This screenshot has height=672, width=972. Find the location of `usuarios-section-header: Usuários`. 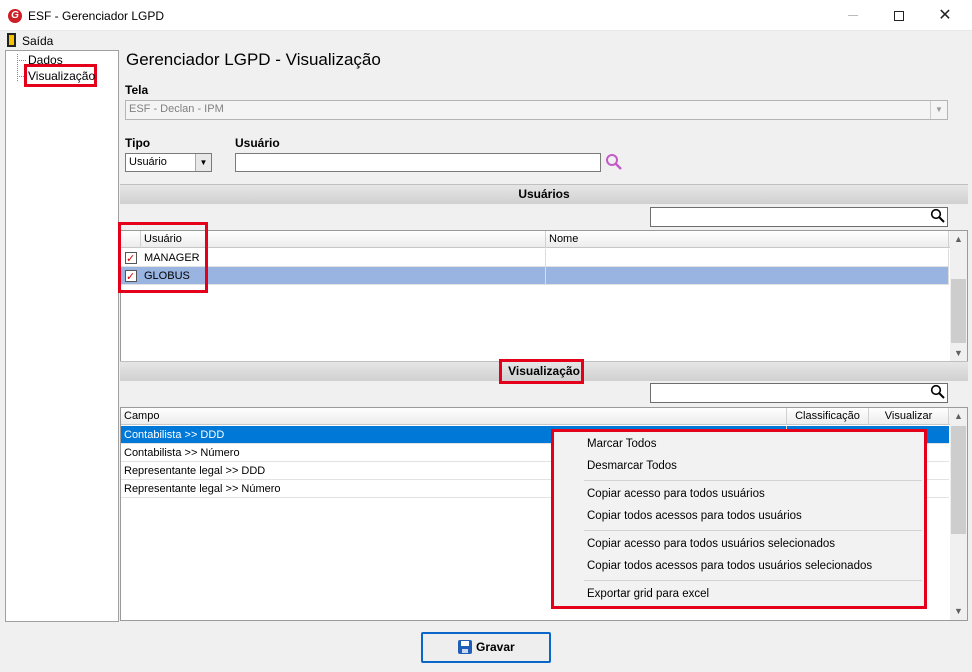

usuarios-section-header: Usuários is located at coordinates (544, 194).